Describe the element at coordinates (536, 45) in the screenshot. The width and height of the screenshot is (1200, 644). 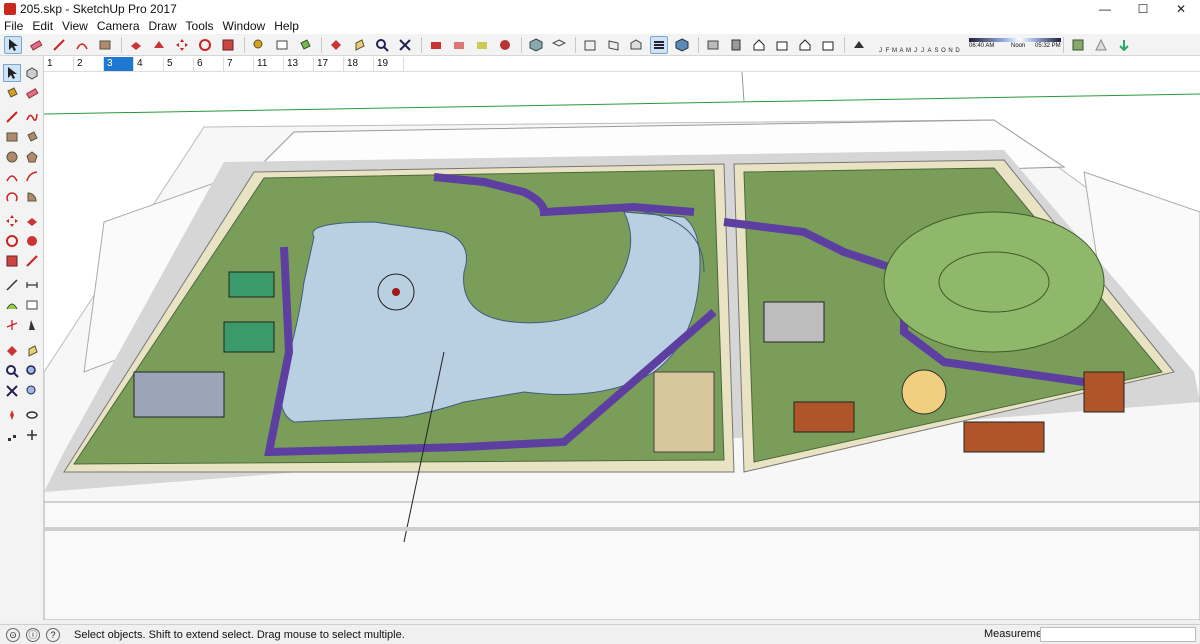
I see `iso-view-icon` at that location.